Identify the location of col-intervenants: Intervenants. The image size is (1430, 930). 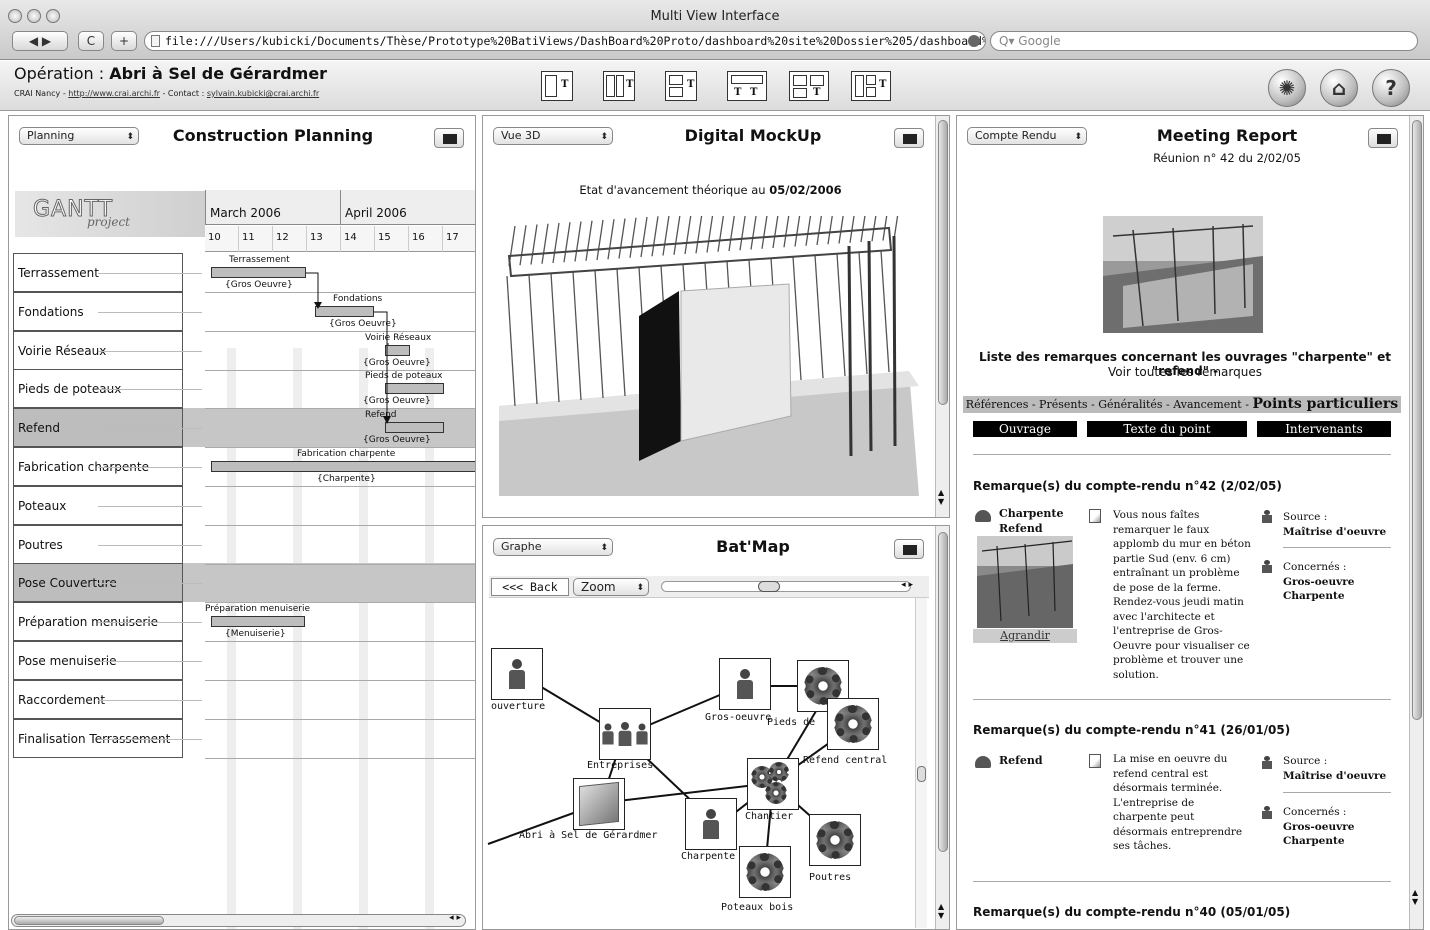
(1324, 429).